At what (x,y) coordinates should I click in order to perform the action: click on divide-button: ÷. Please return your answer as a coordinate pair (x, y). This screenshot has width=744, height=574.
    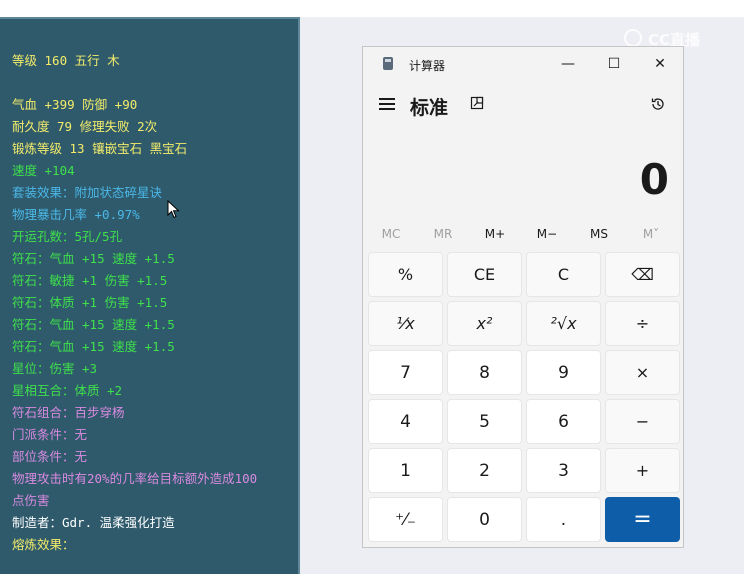
    Looking at the image, I should click on (642, 323).